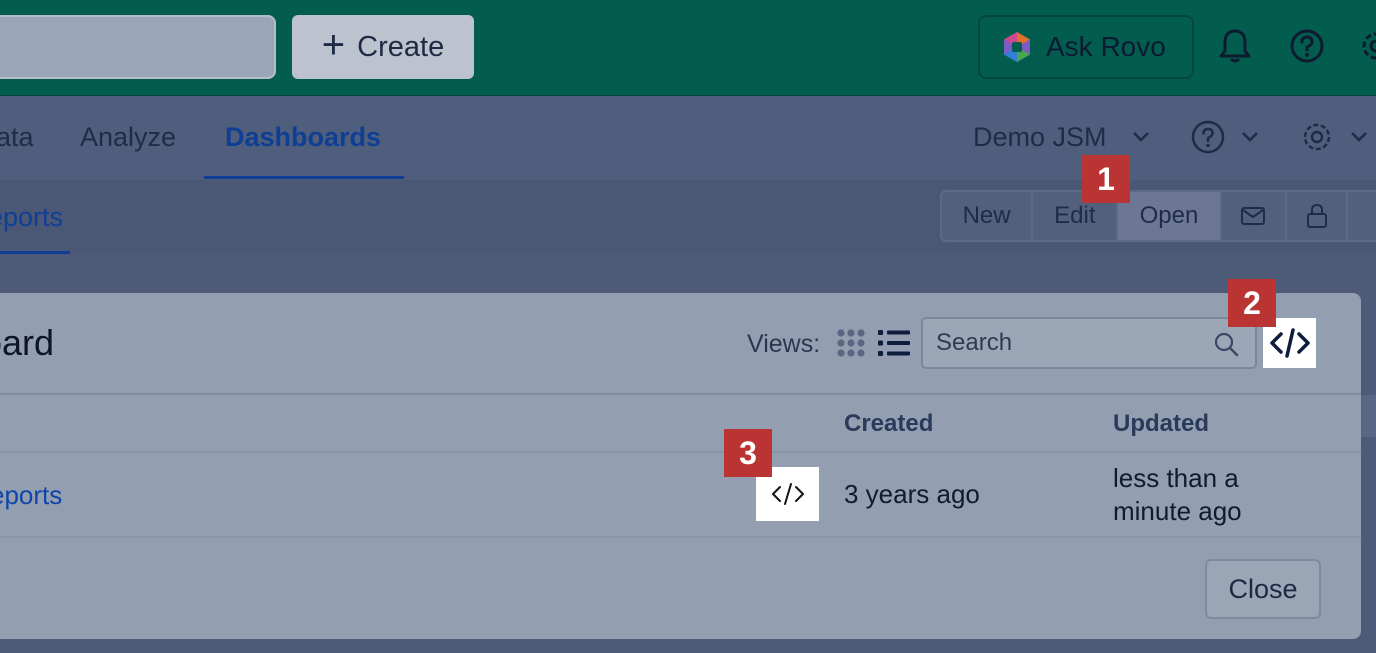 Image resolution: width=1376 pixels, height=653 pixels. I want to click on annotation-badge-1: 1, so click(1106, 179).